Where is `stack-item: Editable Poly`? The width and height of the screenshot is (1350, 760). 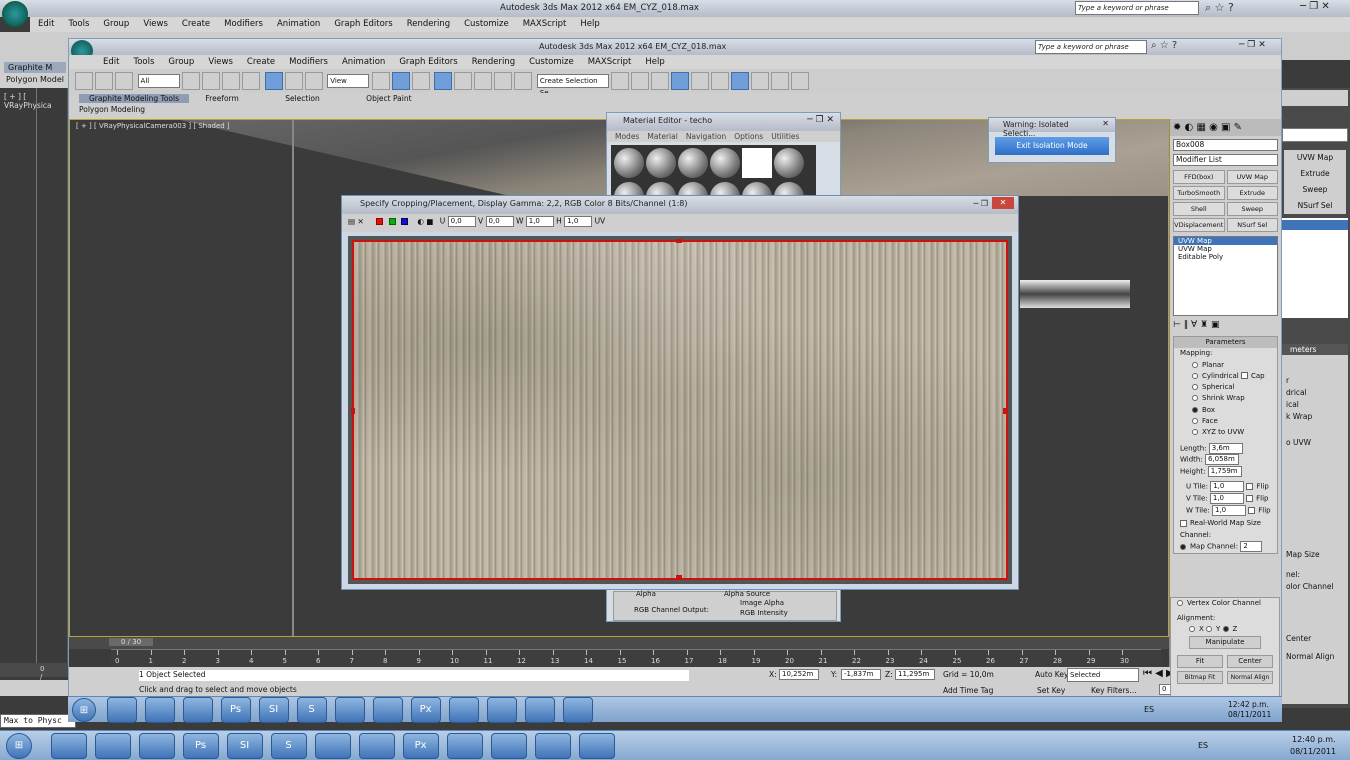
stack-item: Editable Poly is located at coordinates (1225, 257).